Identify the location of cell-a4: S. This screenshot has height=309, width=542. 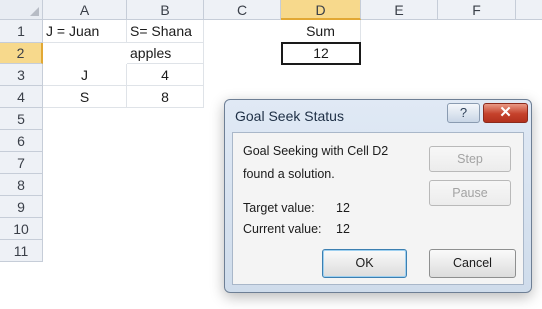
(85, 97).